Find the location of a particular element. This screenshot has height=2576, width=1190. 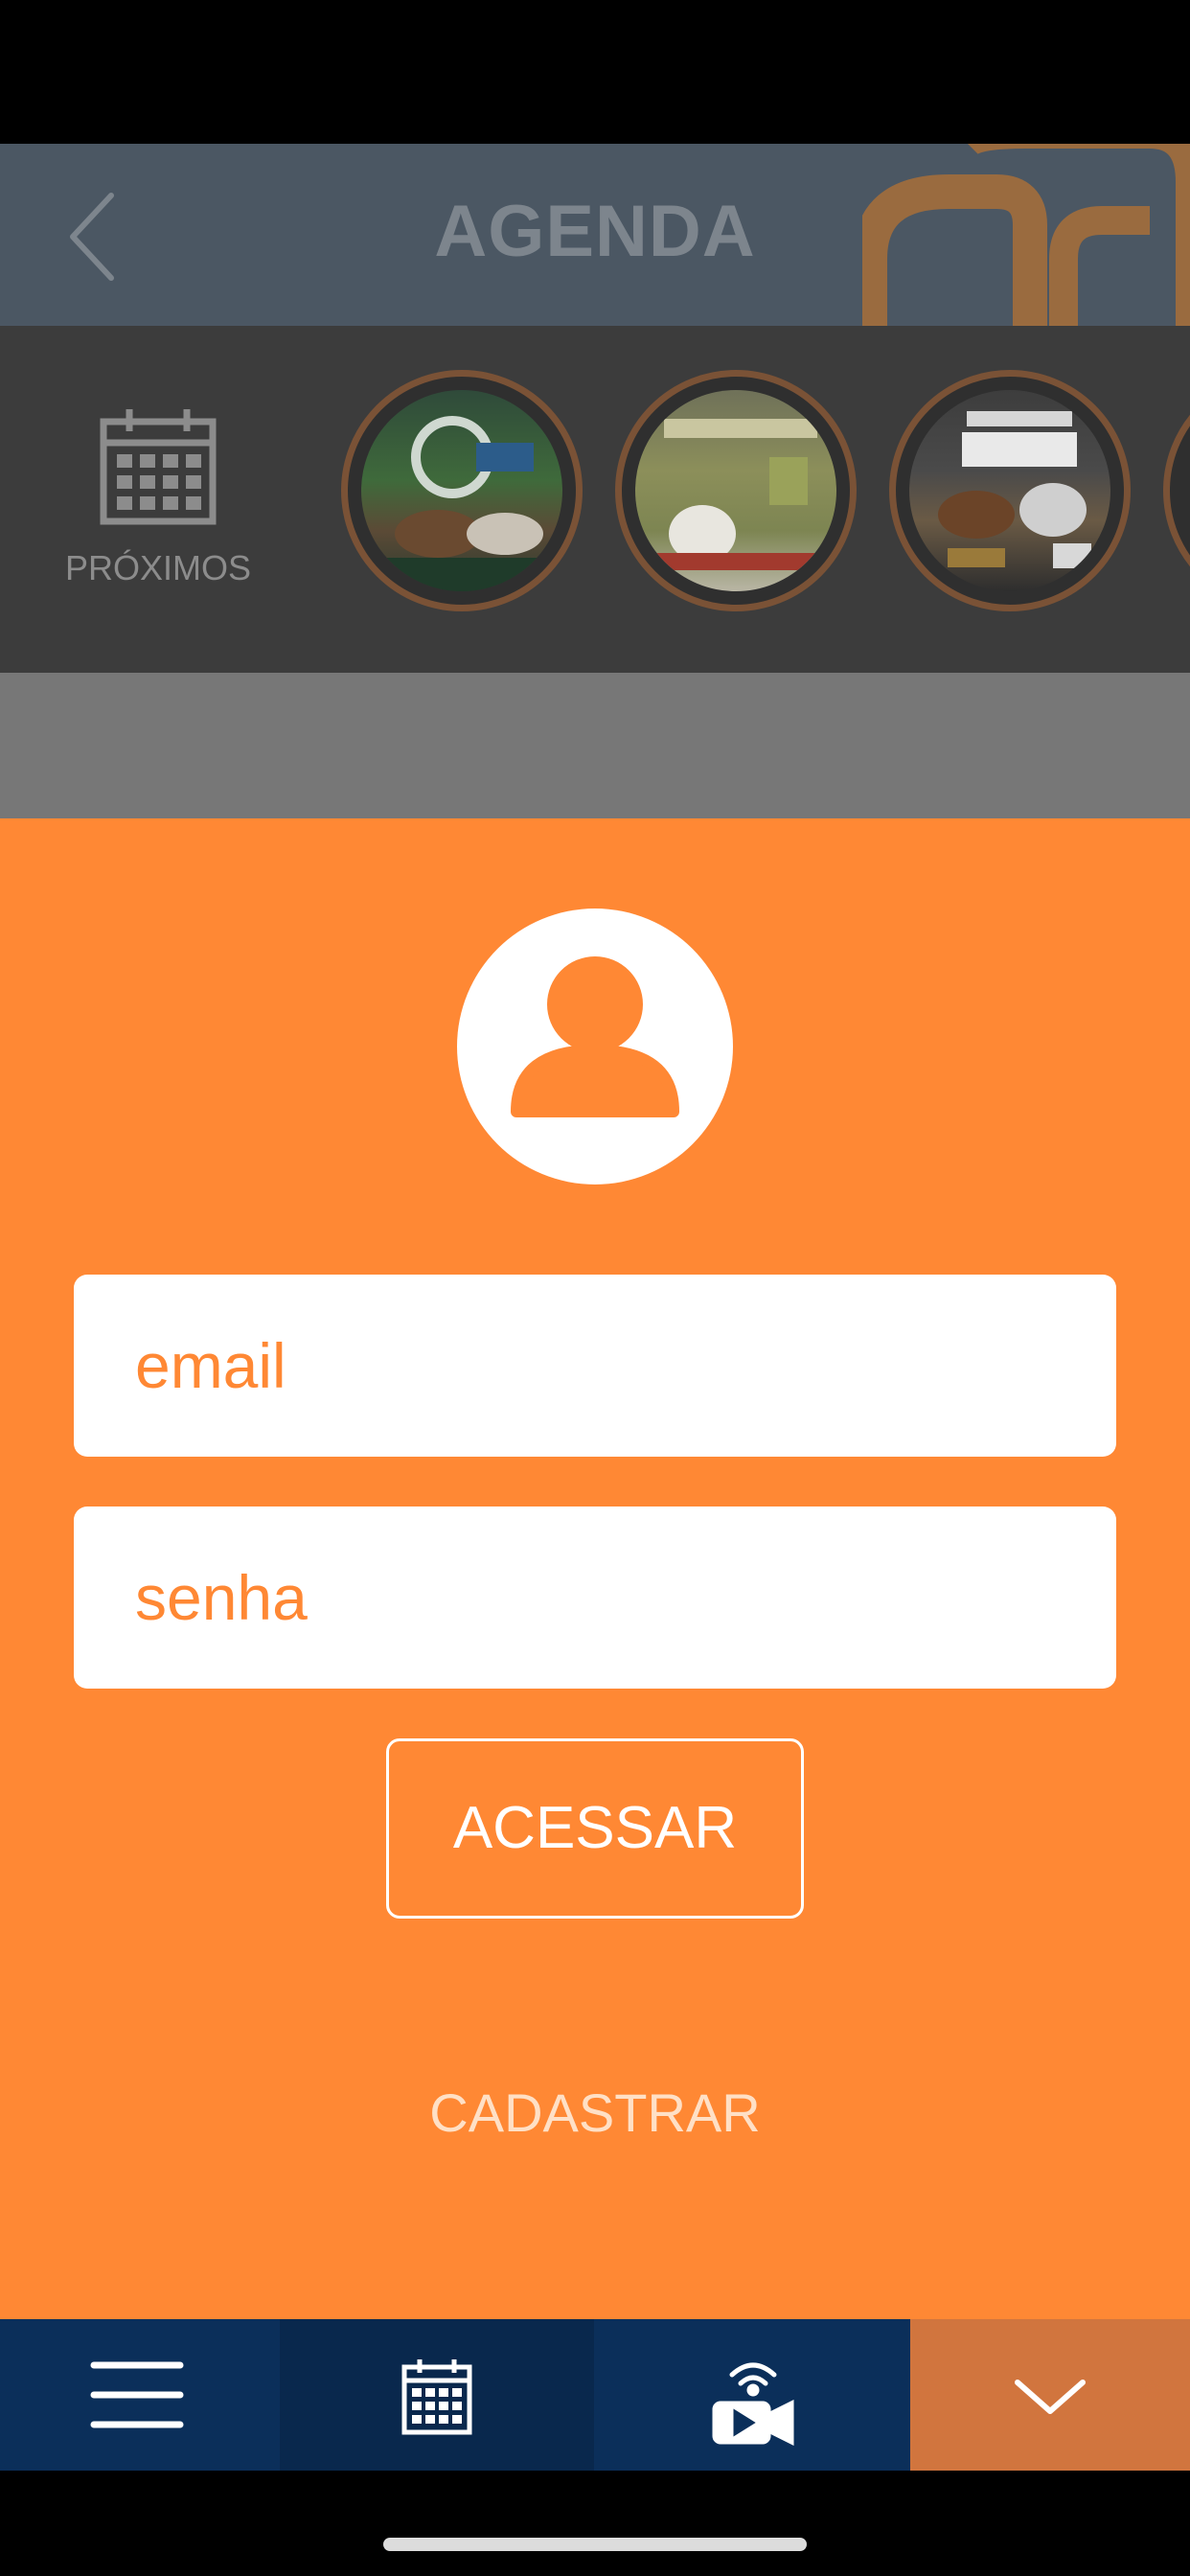

email-field: email is located at coordinates (595, 1366).